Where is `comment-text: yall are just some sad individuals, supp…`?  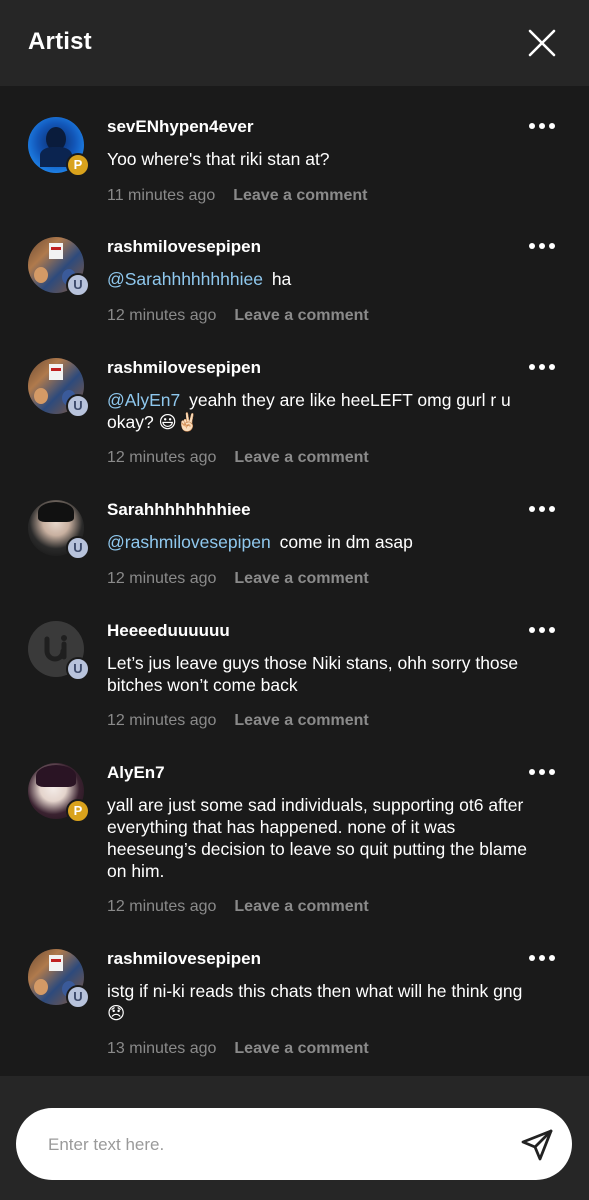
comment-text: yall are just some sad individuals, supp… is located at coordinates (317, 838).